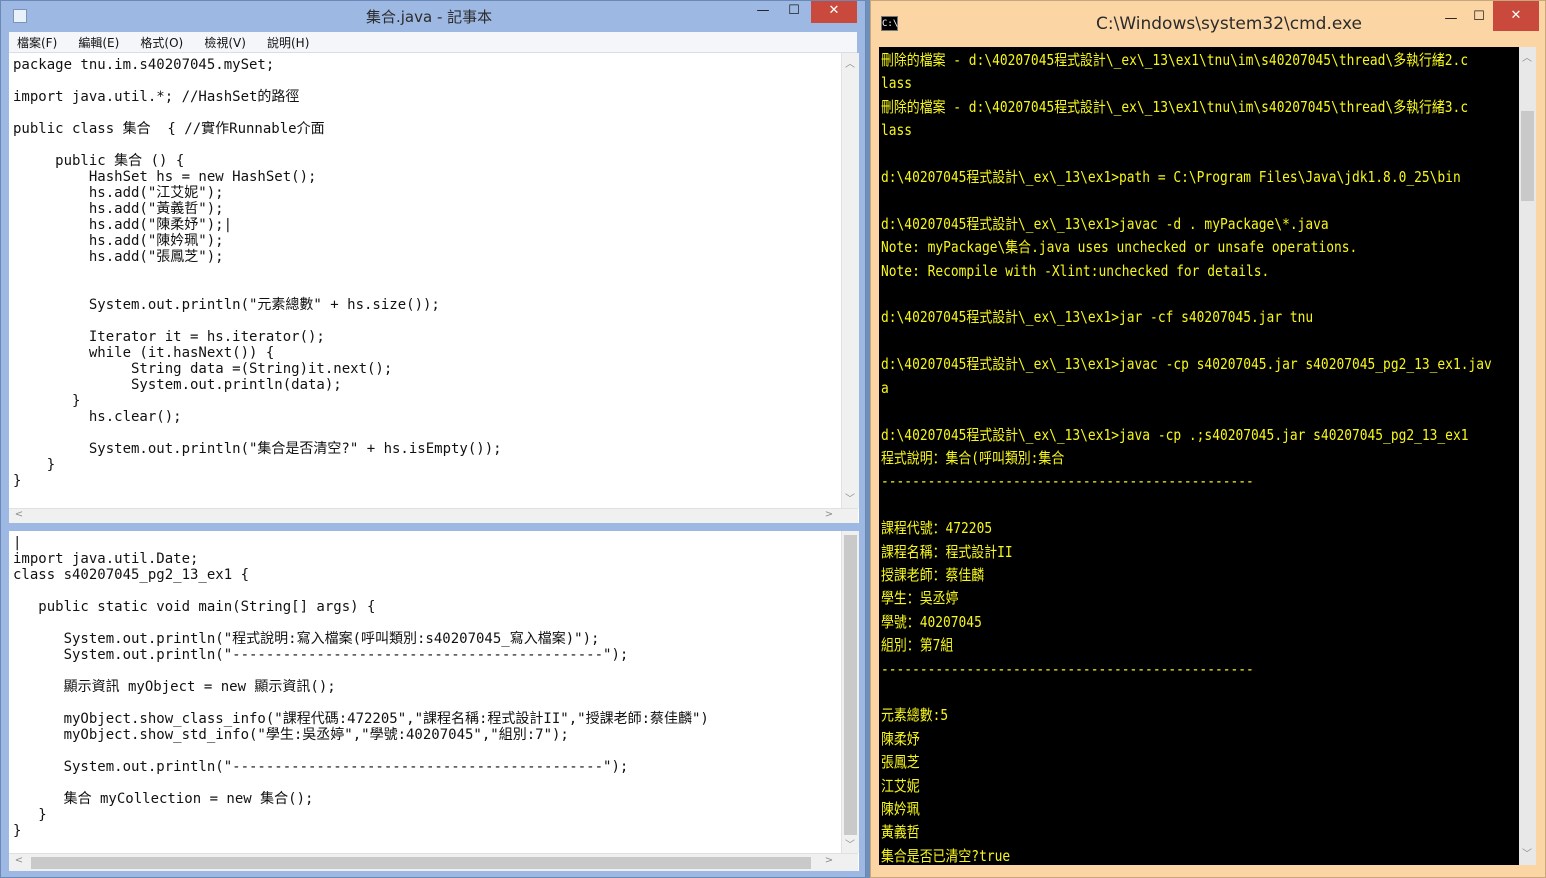 The height and width of the screenshot is (878, 1546). What do you see at coordinates (889, 23) in the screenshot?
I see `cmd-app-icon: C:\` at bounding box center [889, 23].